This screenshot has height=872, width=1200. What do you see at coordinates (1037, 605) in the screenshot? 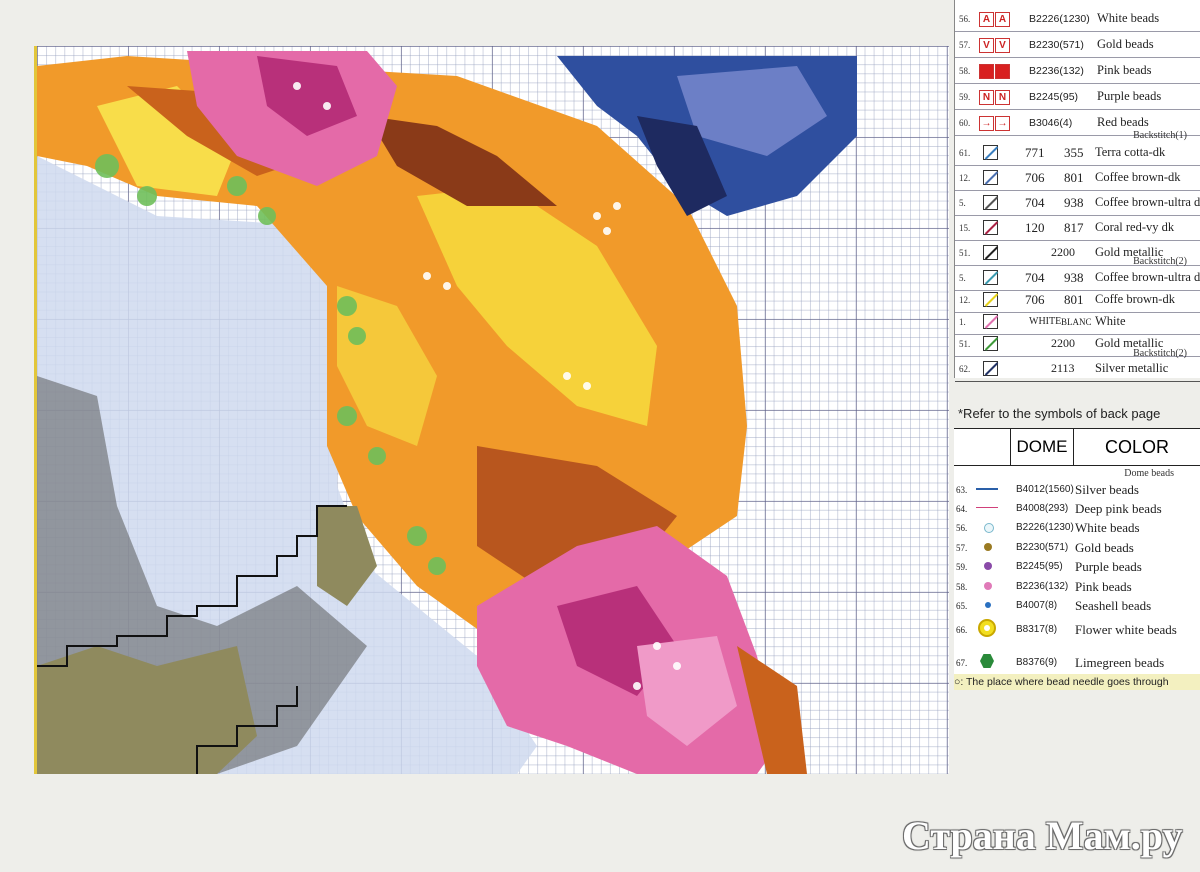
I see `dome-code: B4007(8)` at bounding box center [1037, 605].